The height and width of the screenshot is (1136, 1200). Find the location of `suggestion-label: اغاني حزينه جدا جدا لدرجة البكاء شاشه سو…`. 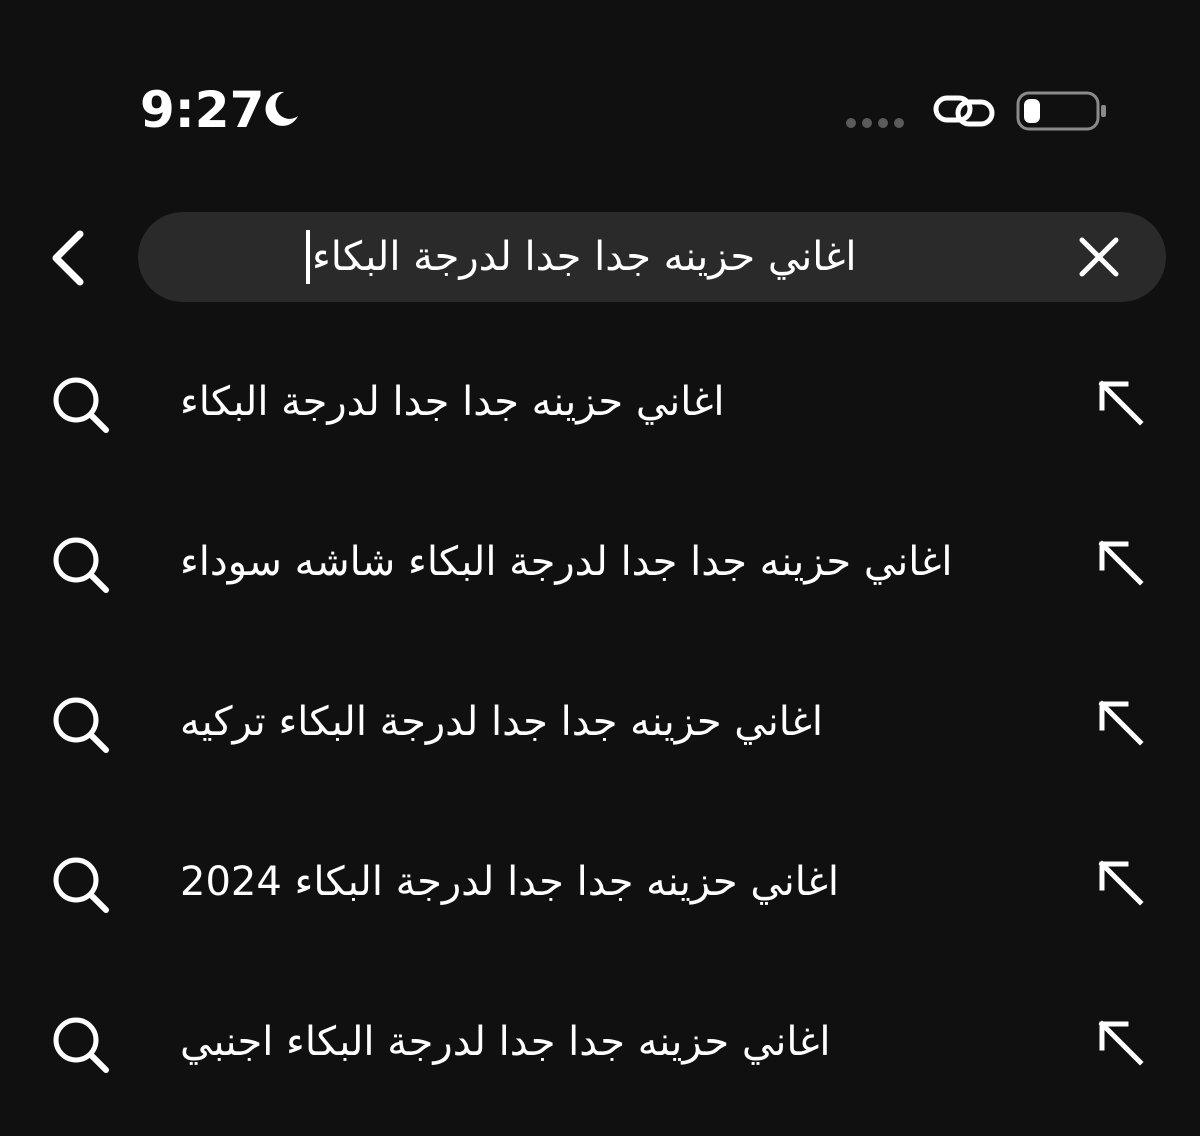

suggestion-label: اغاني حزينه جدا جدا لدرجة البكاء شاشه سو… is located at coordinates (566, 562).